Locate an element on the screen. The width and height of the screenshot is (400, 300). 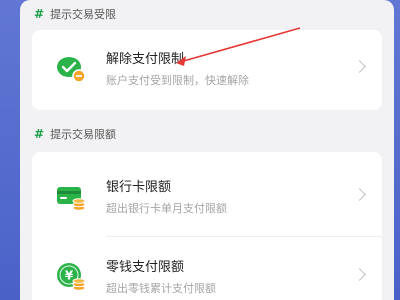
row-divider is located at coordinates (244, 236).